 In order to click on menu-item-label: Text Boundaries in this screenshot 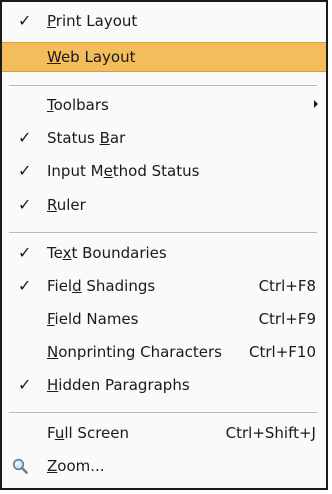, I will do `click(107, 253)`.